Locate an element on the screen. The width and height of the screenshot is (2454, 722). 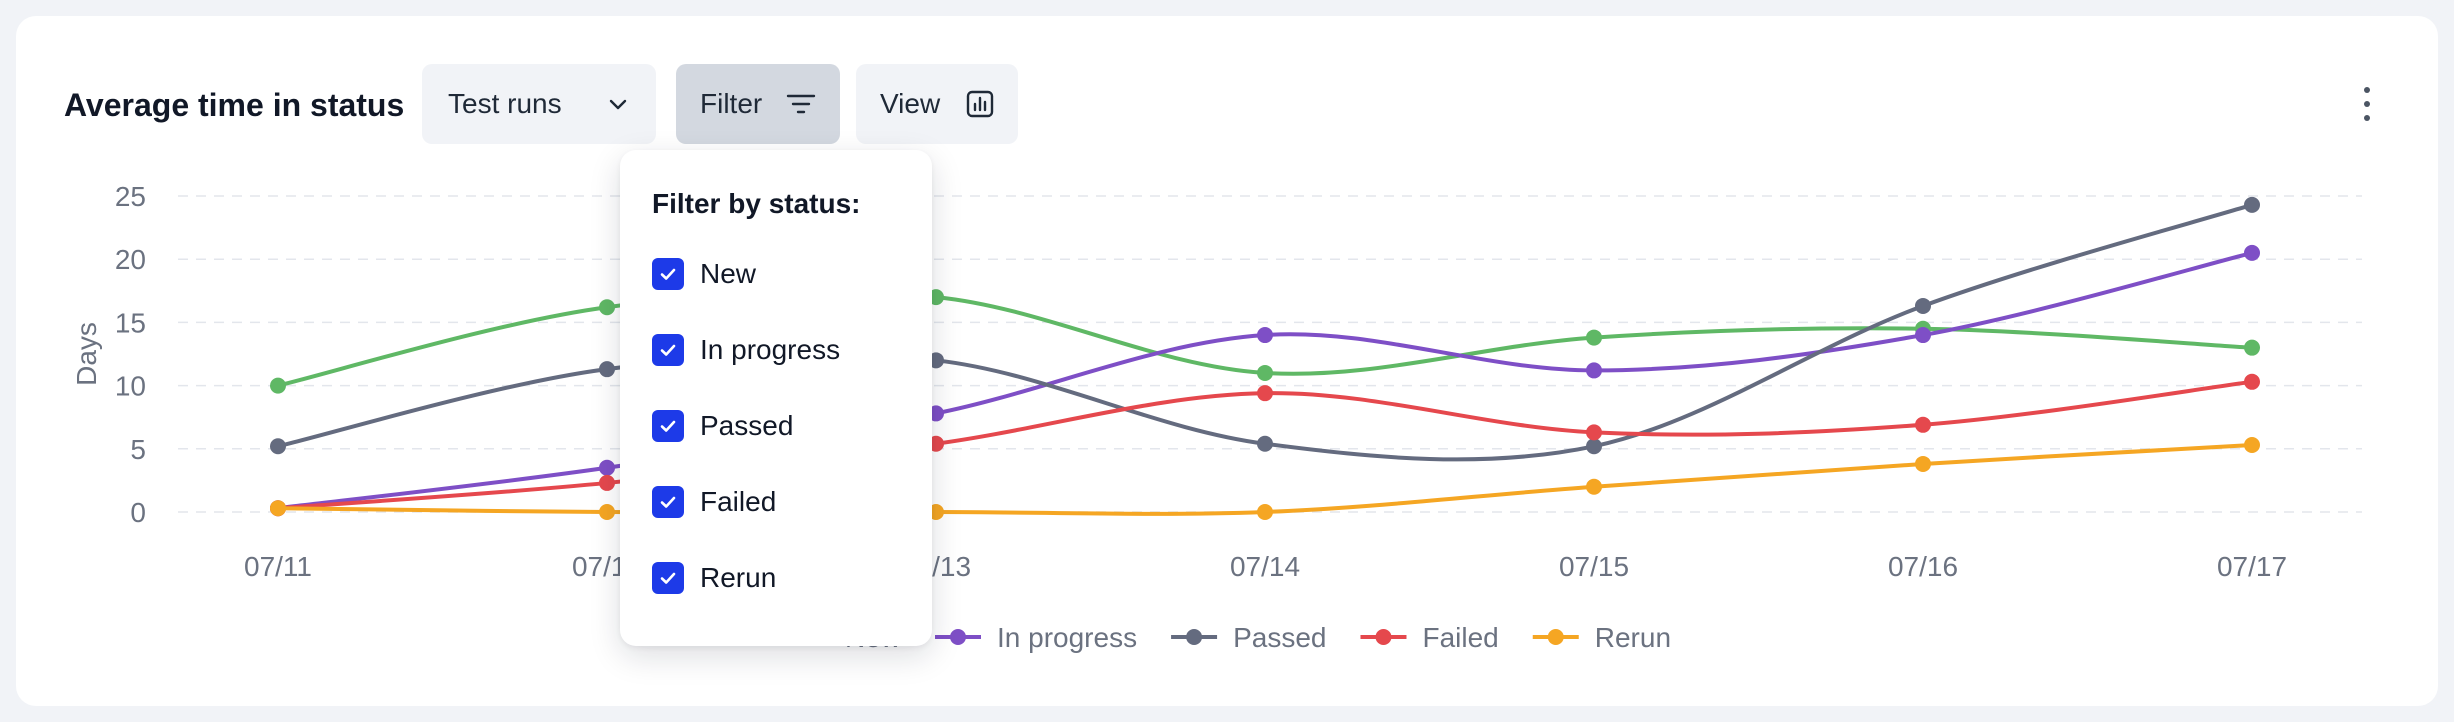
filter-option-new: New is located at coordinates (704, 274).